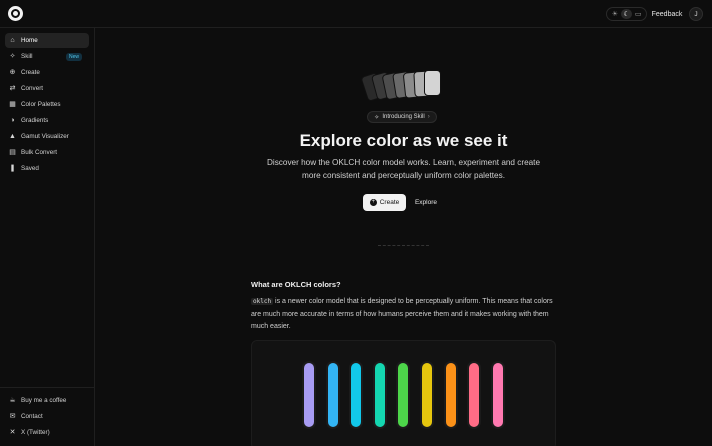 This screenshot has height=446, width=712. Describe the element at coordinates (15, 13) in the screenshot. I see `app-logo-icon` at that location.